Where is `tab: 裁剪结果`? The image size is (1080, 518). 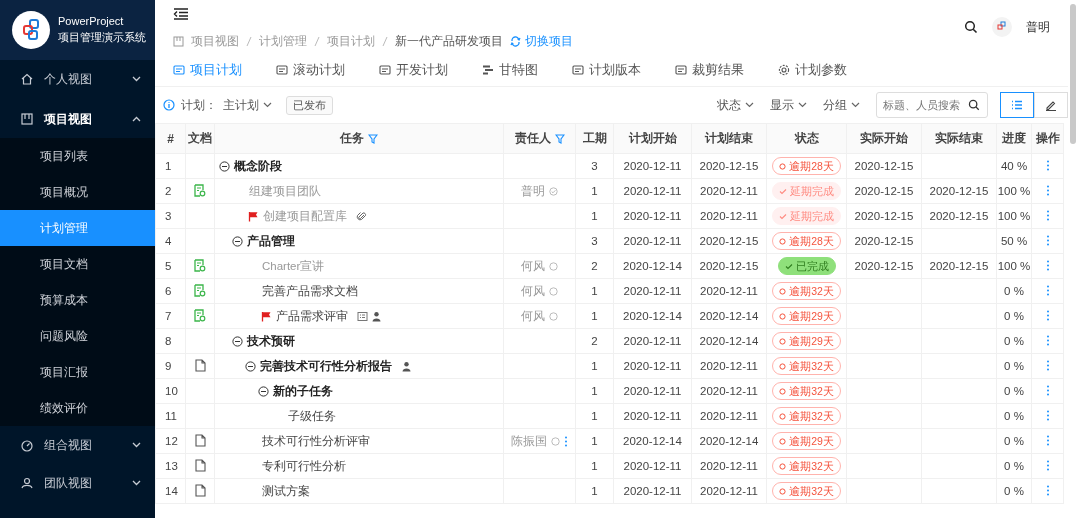
tab: 裁剪结果 is located at coordinates (709, 70).